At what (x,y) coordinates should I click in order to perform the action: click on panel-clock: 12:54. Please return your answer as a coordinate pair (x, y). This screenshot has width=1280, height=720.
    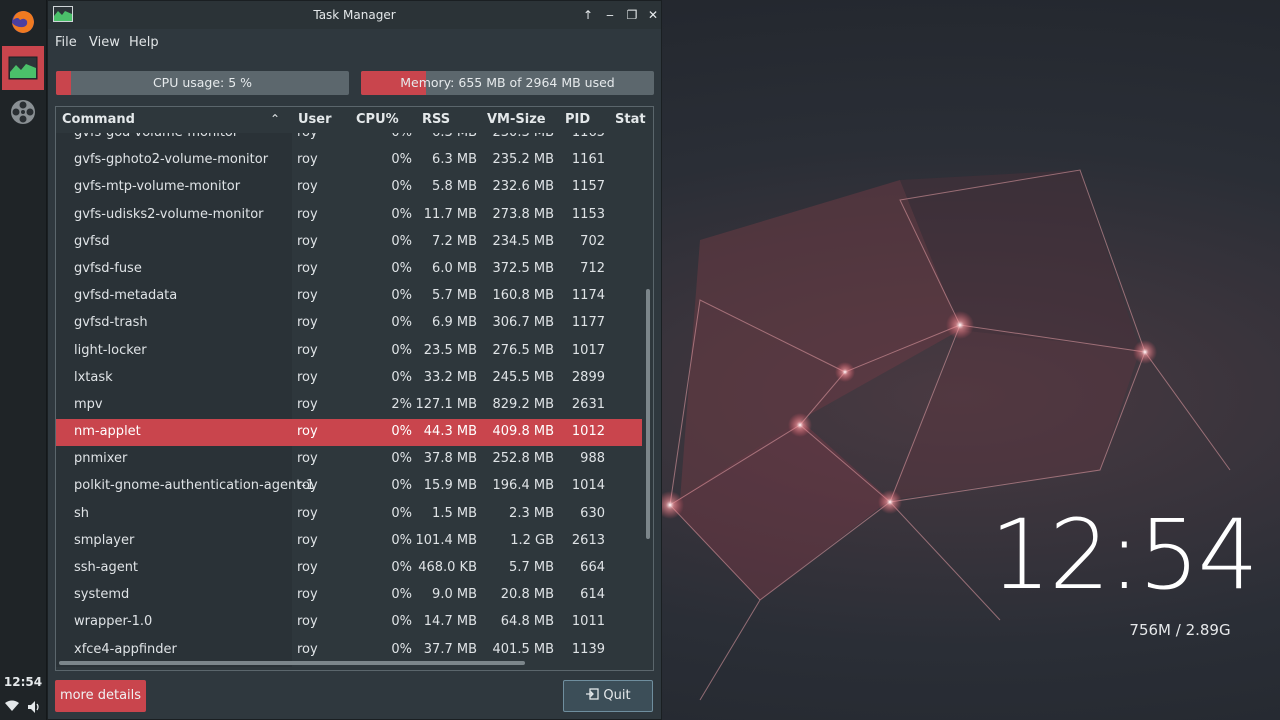
    Looking at the image, I should click on (23, 682).